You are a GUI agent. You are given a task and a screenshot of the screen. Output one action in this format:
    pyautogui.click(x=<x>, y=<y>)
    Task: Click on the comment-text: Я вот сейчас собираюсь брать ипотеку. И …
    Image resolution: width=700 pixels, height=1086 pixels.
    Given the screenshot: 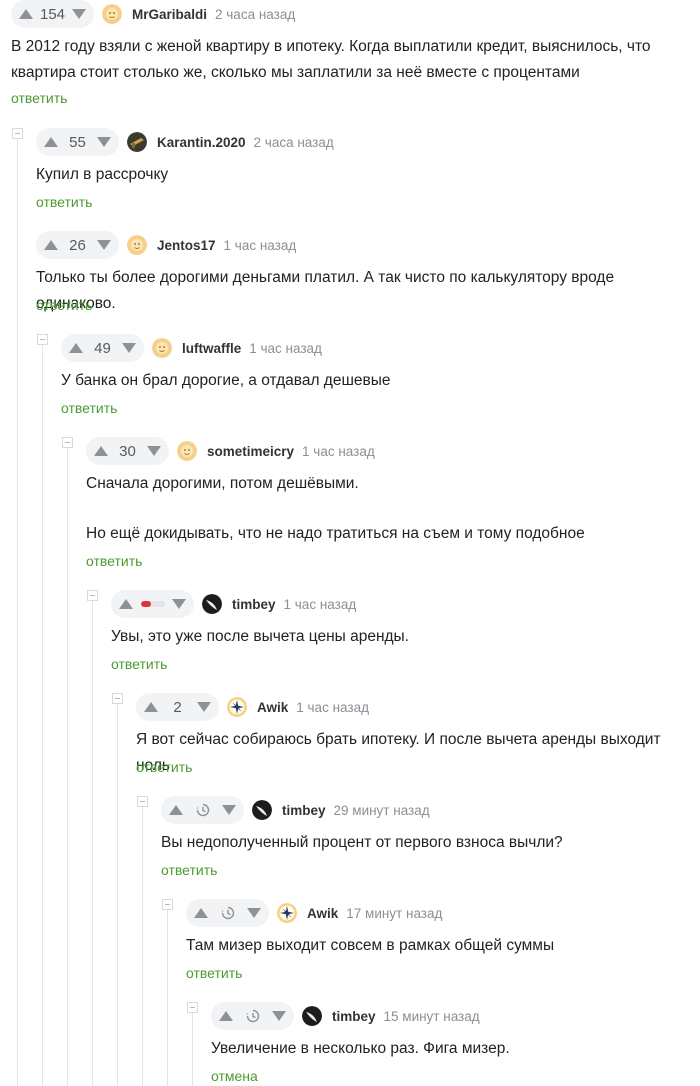 What is the action you would take?
    pyautogui.click(x=398, y=752)
    